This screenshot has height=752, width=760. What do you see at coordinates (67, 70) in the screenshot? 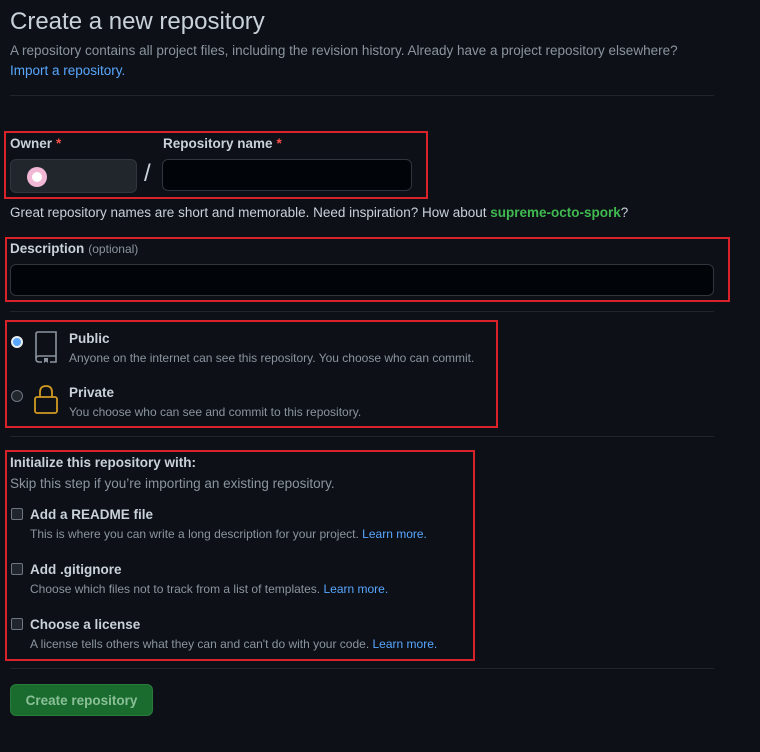
I see `import-repository-link: Import a repository.` at bounding box center [67, 70].